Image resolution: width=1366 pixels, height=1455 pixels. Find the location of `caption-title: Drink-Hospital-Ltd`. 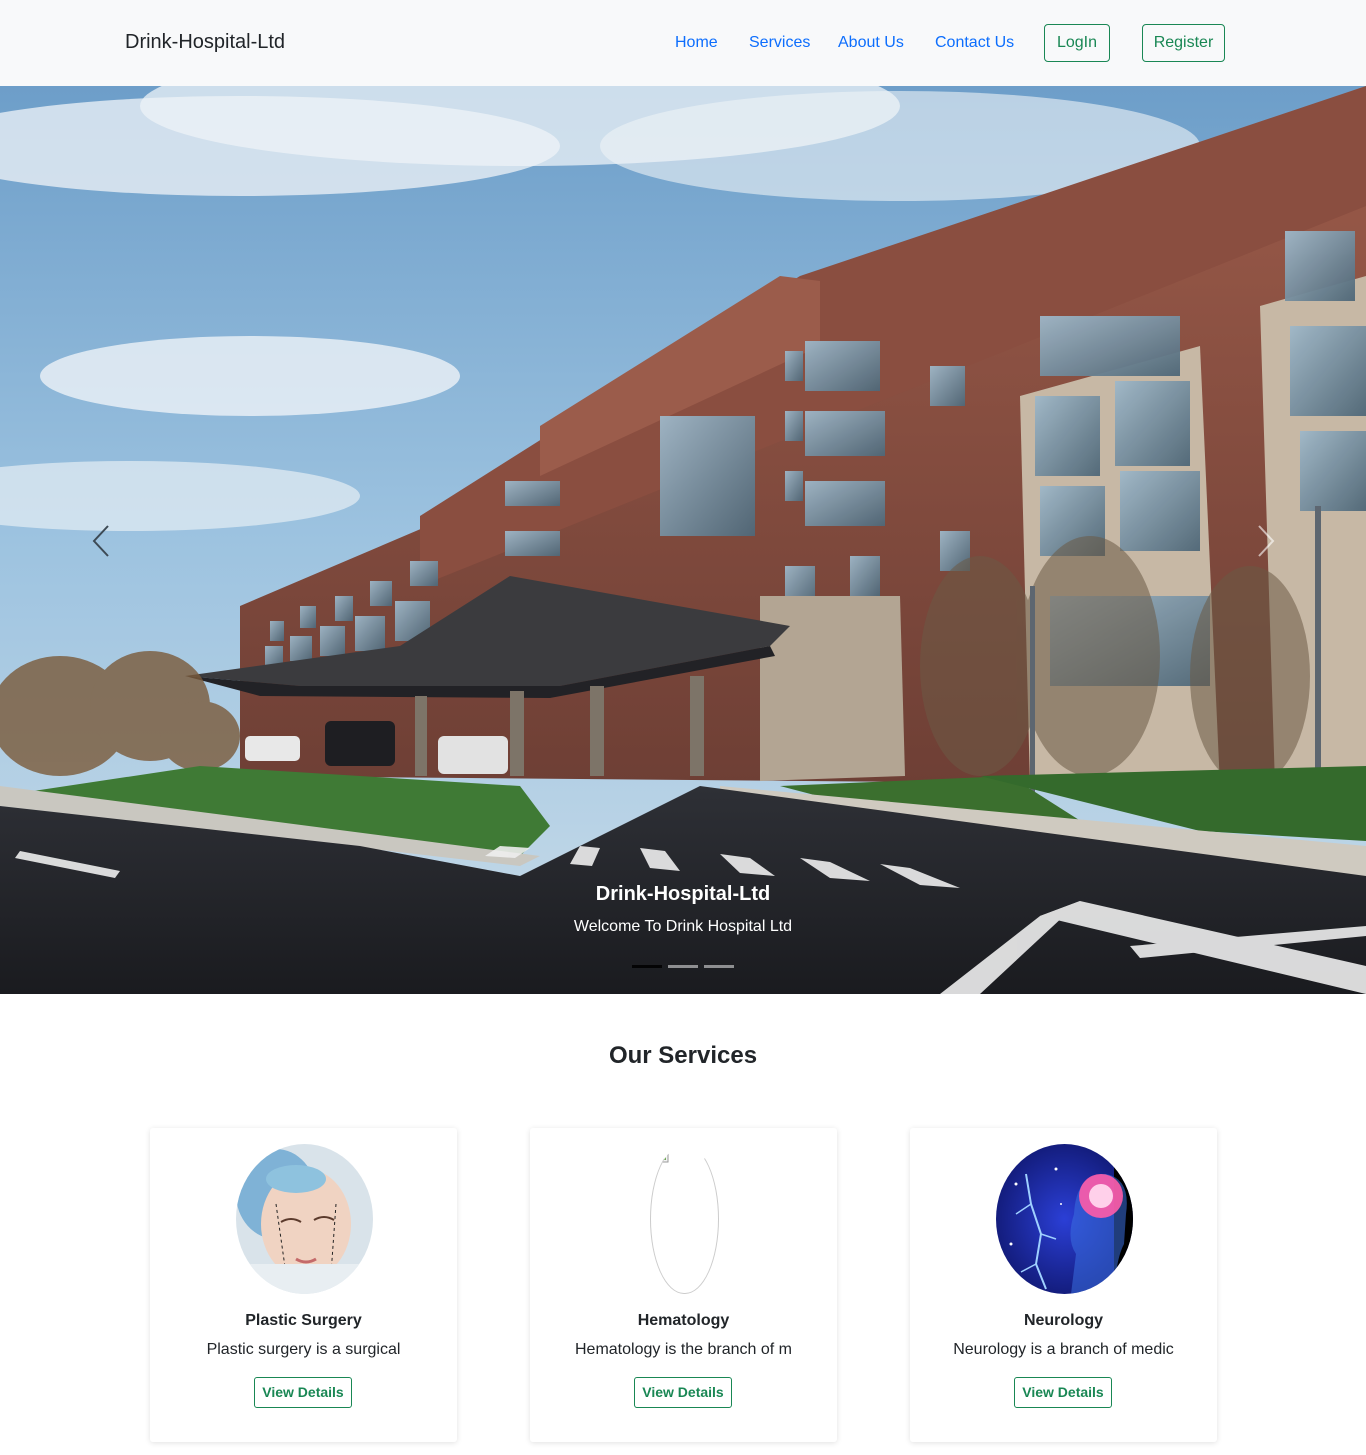

caption-title: Drink-Hospital-Ltd is located at coordinates (683, 894).